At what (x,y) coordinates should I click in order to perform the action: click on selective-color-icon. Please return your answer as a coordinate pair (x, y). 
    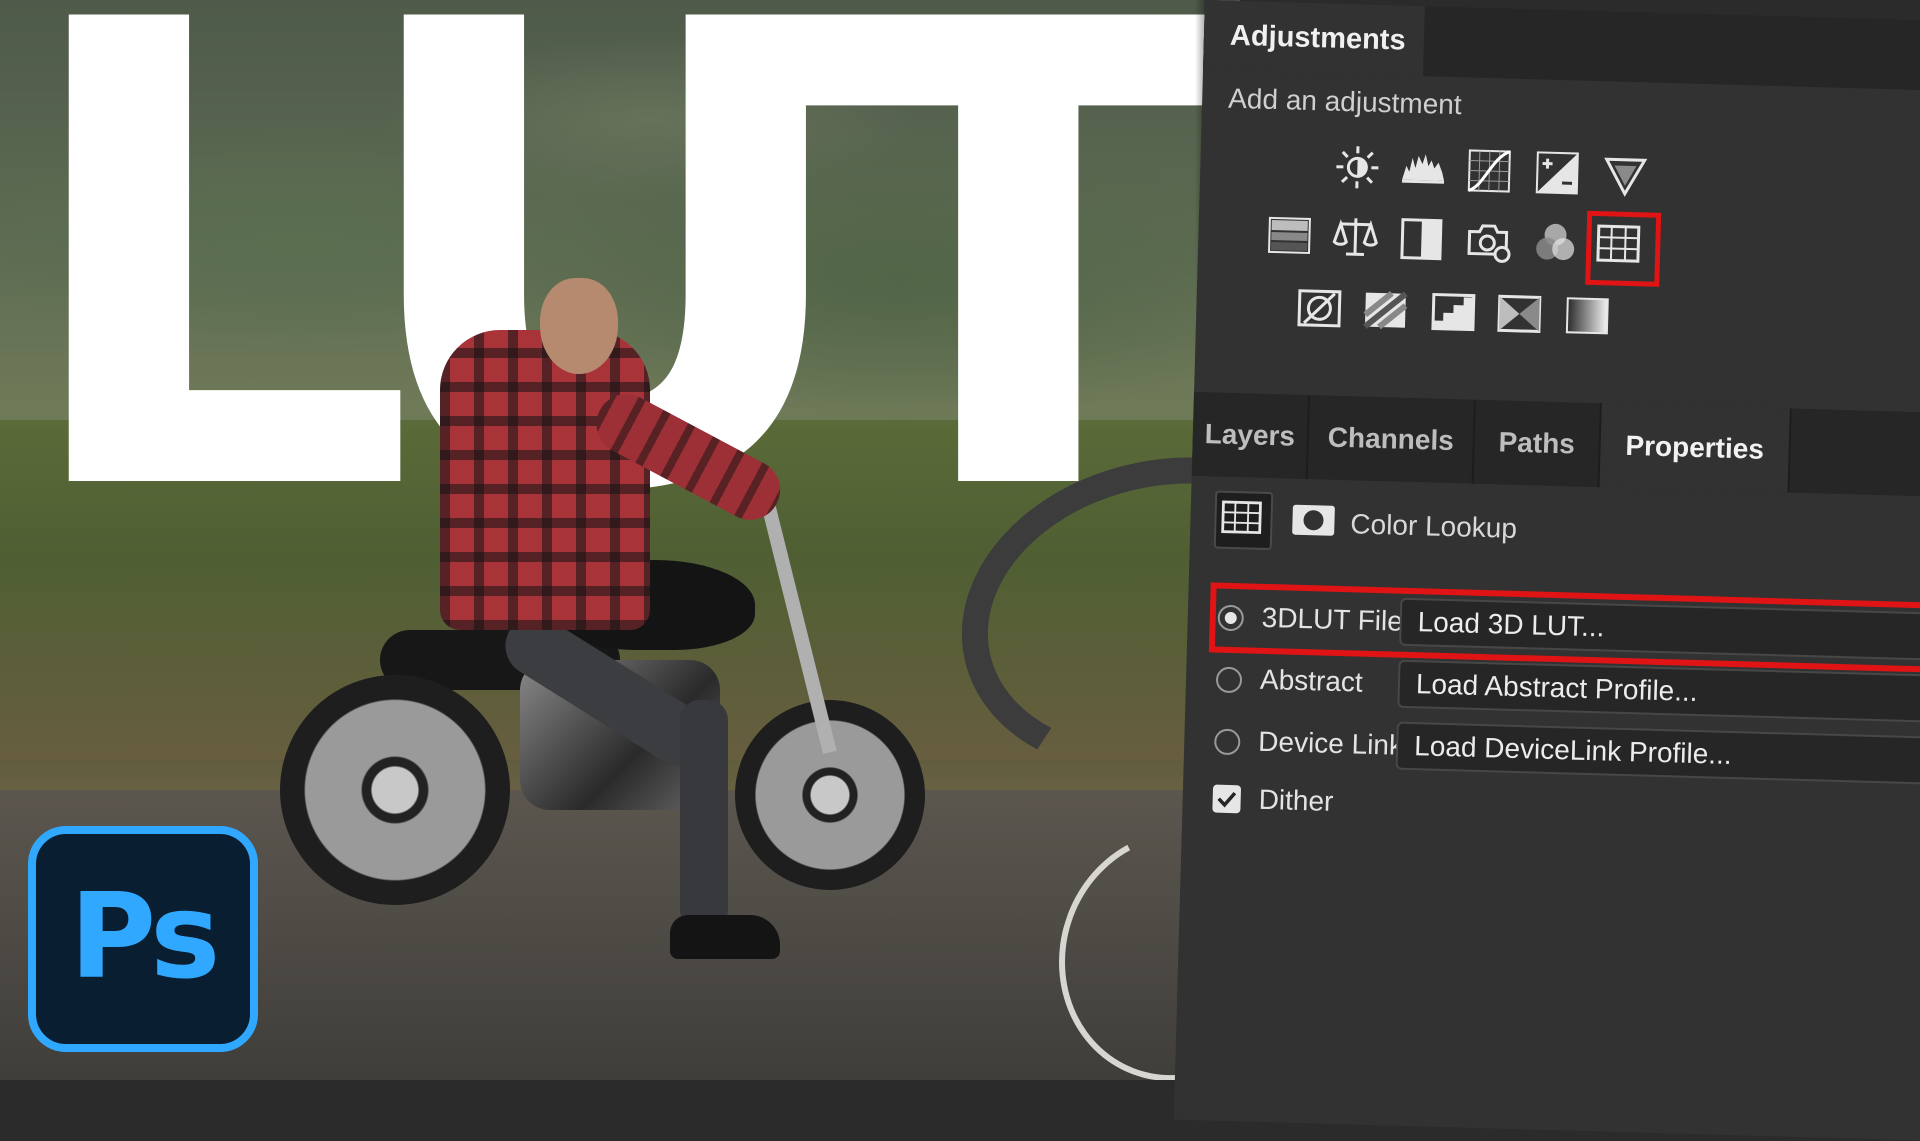
    Looking at the image, I should click on (1519, 313).